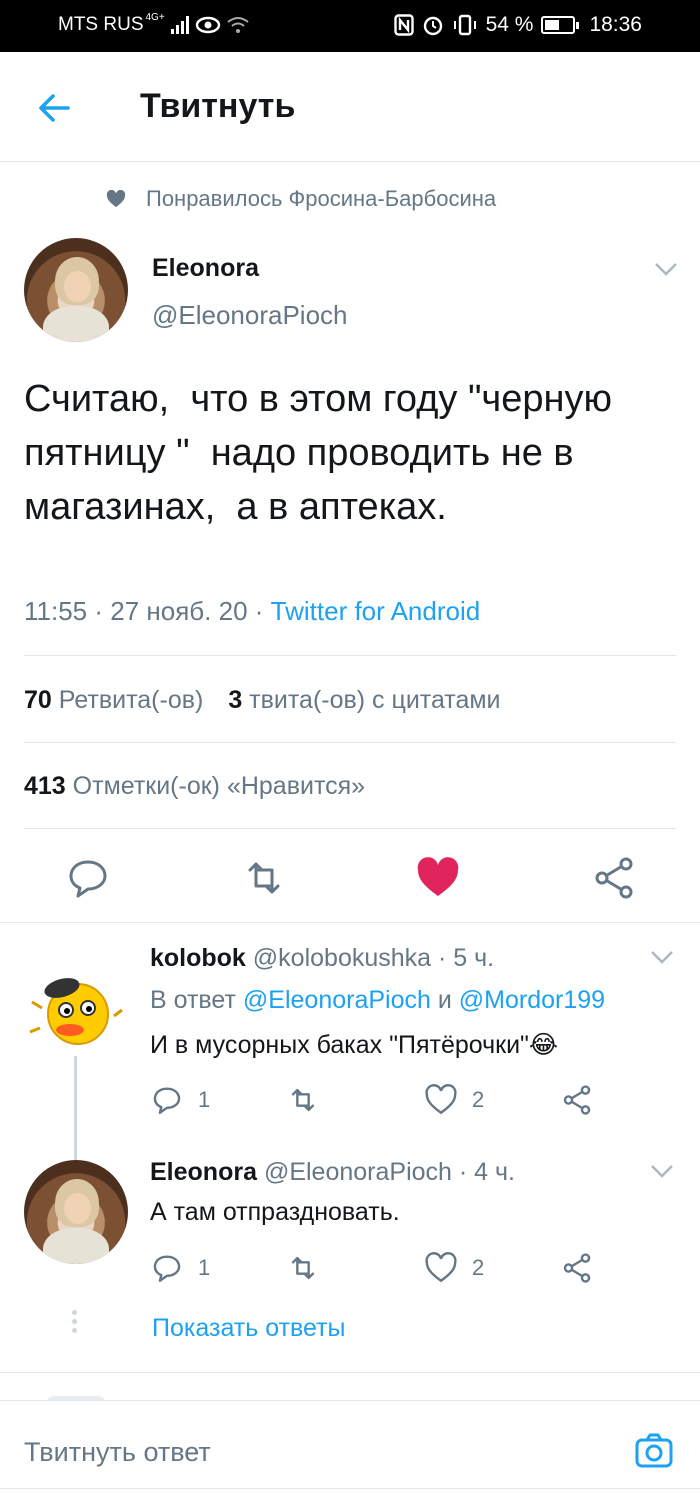  Describe the element at coordinates (218, 106) in the screenshot. I see `page-title: Твитнуть` at that location.